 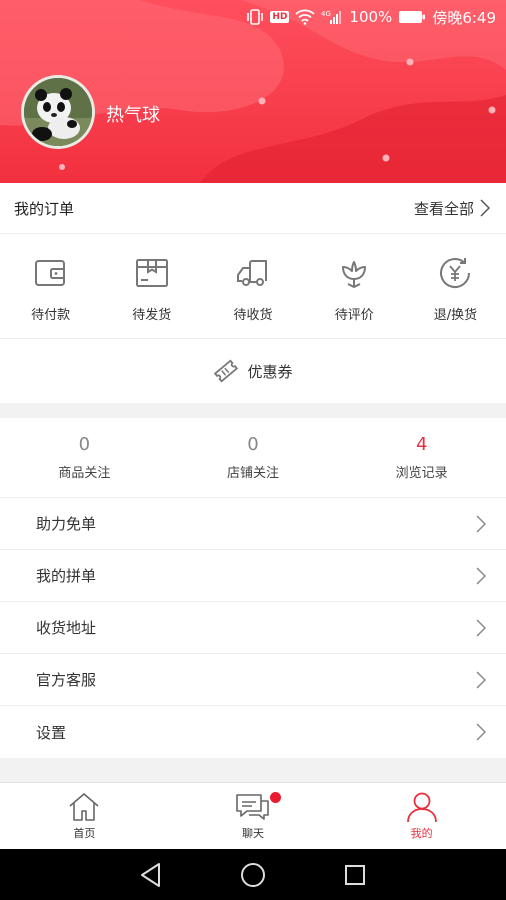 I want to click on user-icon, so click(x=421, y=807).